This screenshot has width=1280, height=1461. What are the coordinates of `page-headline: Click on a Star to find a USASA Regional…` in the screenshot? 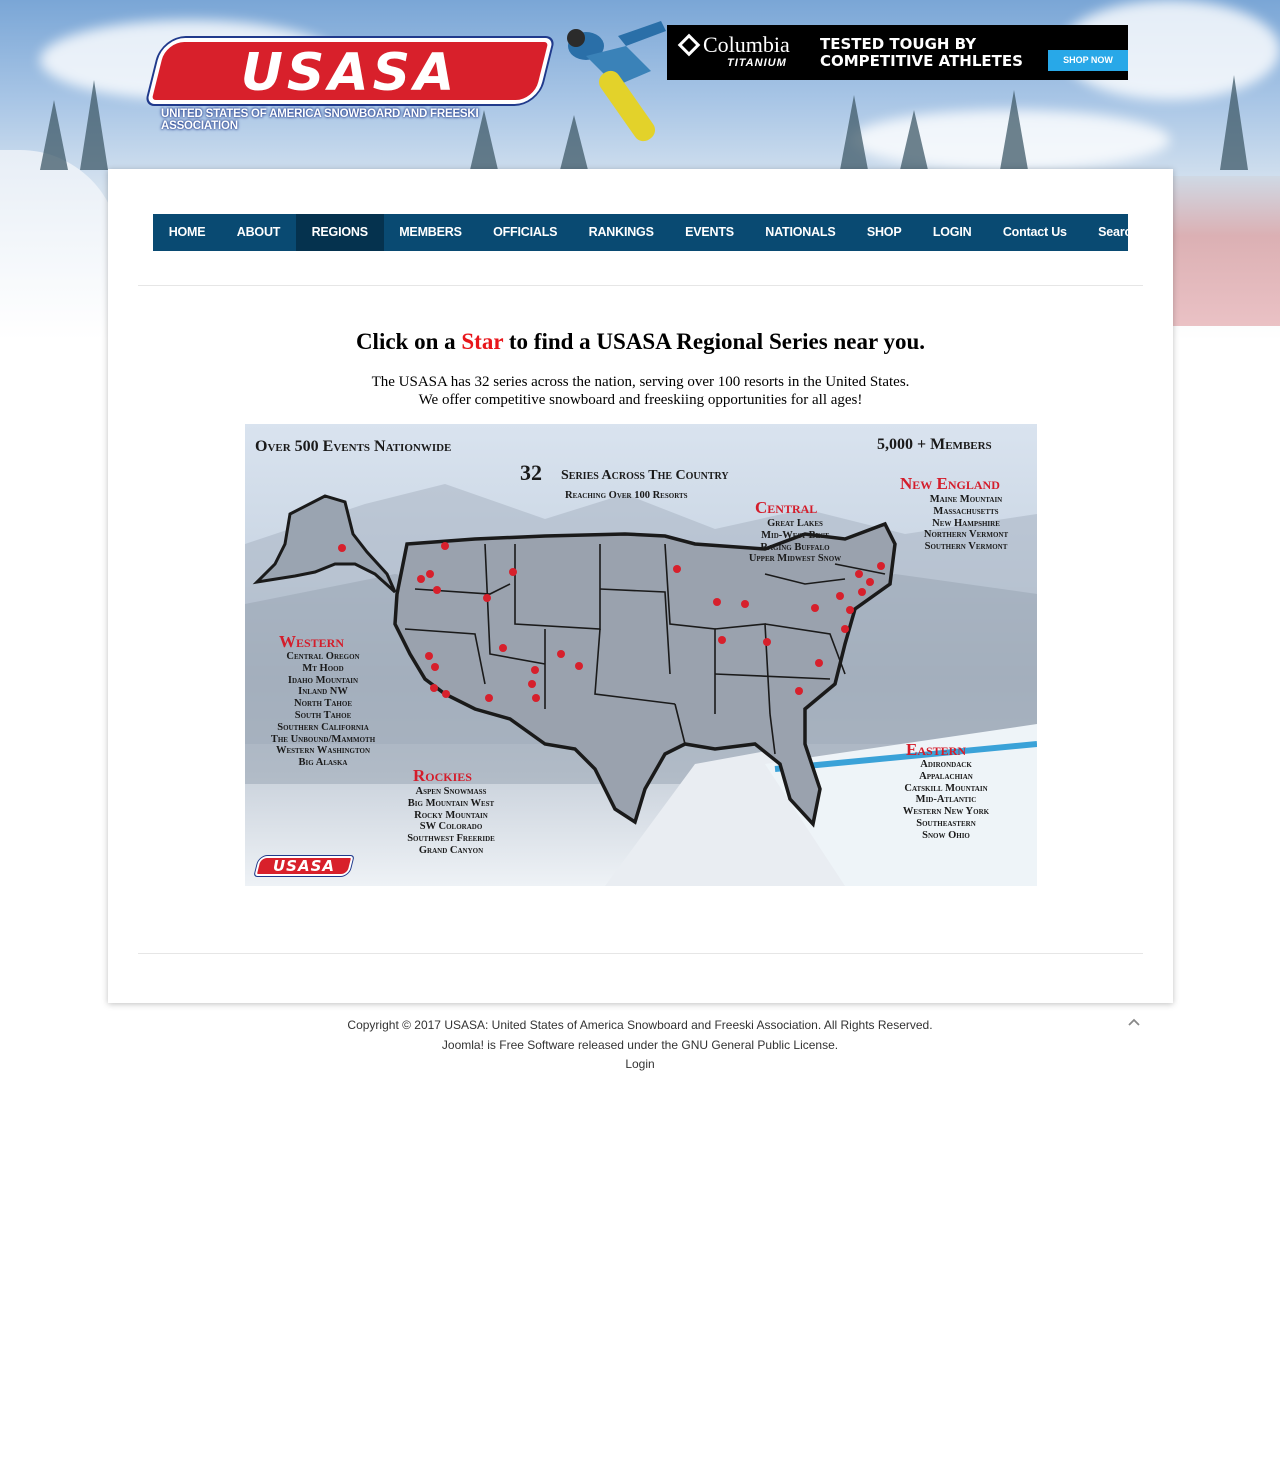 It's located at (640, 342).